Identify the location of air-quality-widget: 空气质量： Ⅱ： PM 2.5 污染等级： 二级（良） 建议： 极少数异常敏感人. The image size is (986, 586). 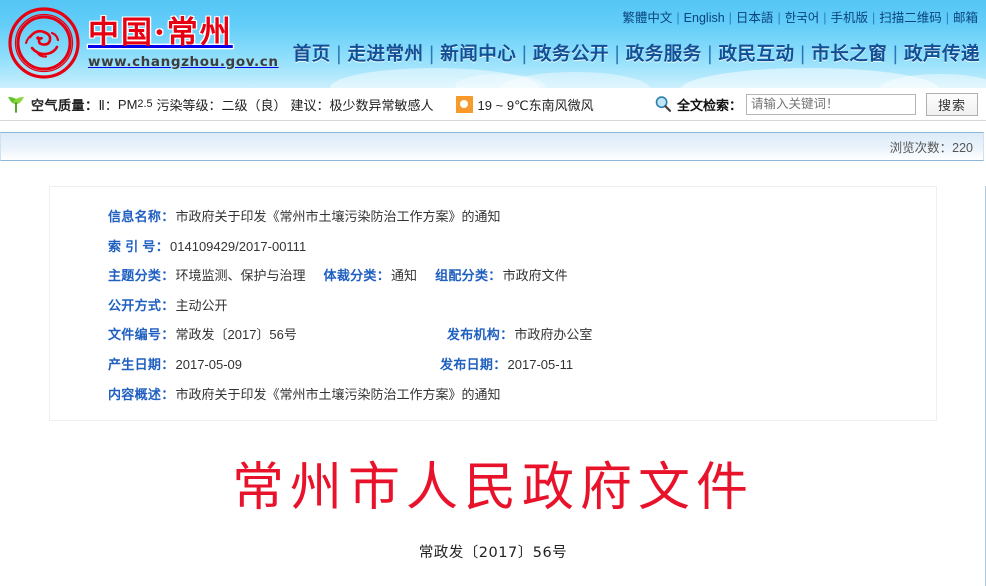
(220, 104).